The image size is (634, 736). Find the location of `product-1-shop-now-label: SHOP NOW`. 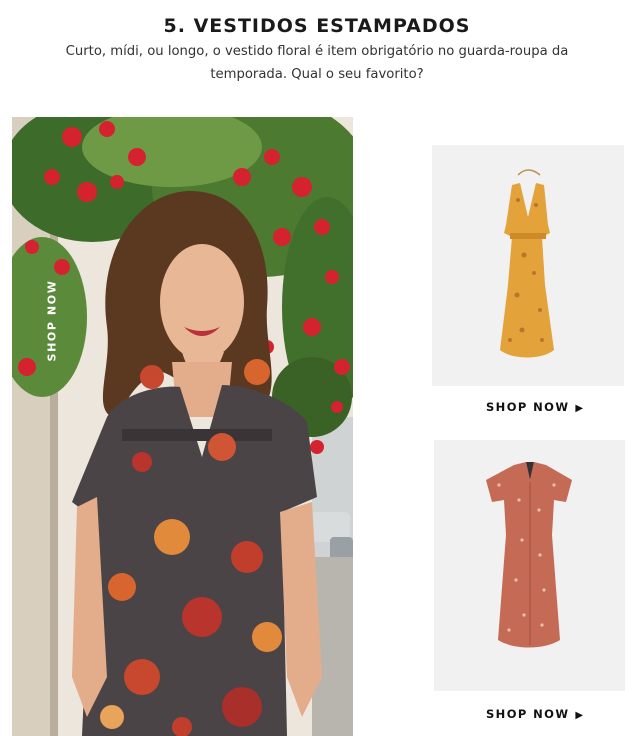

product-1-shop-now-label: SHOP NOW is located at coordinates (527, 407).